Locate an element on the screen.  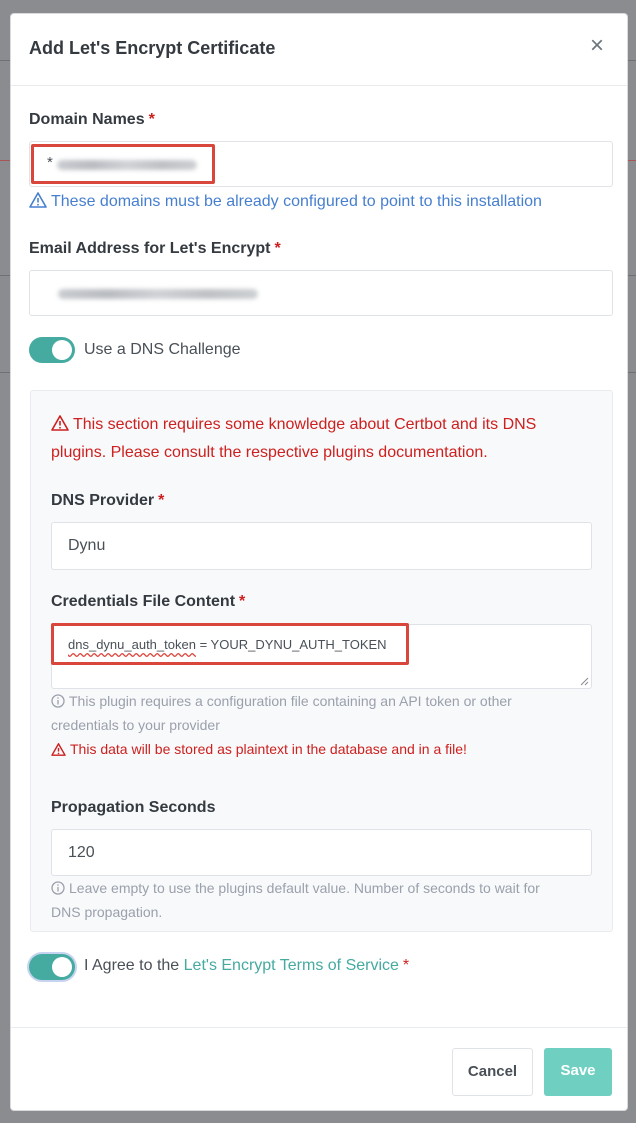
resize-handle-icon is located at coordinates (584, 681).